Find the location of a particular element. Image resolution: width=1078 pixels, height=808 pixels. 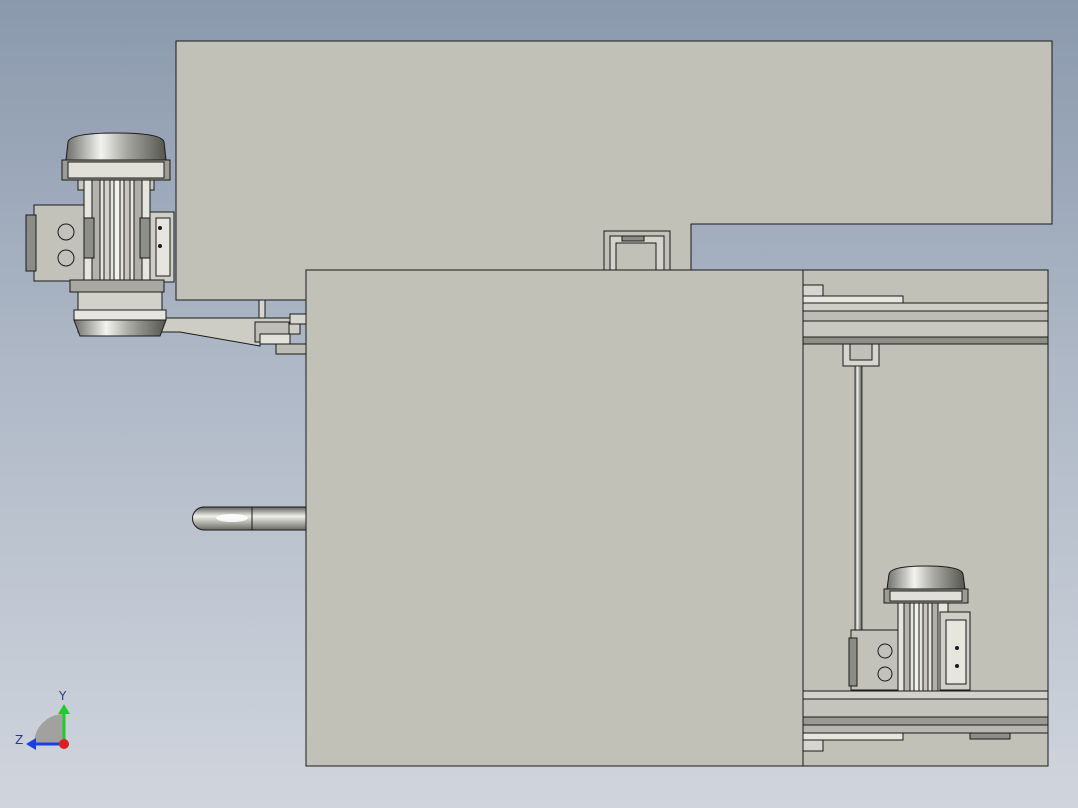

top-bracket is located at coordinates (637, 250).